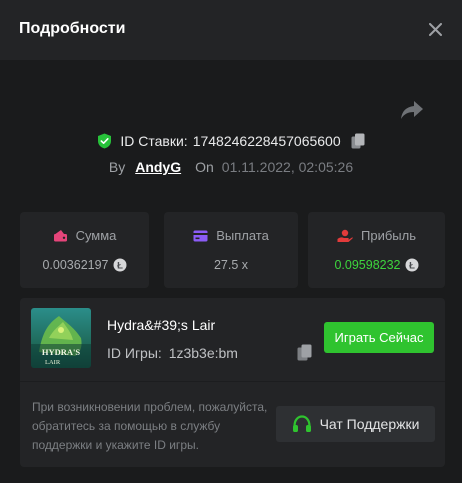  Describe the element at coordinates (161, 325) in the screenshot. I see `game-name: Hydra&#39;s Lair` at that location.